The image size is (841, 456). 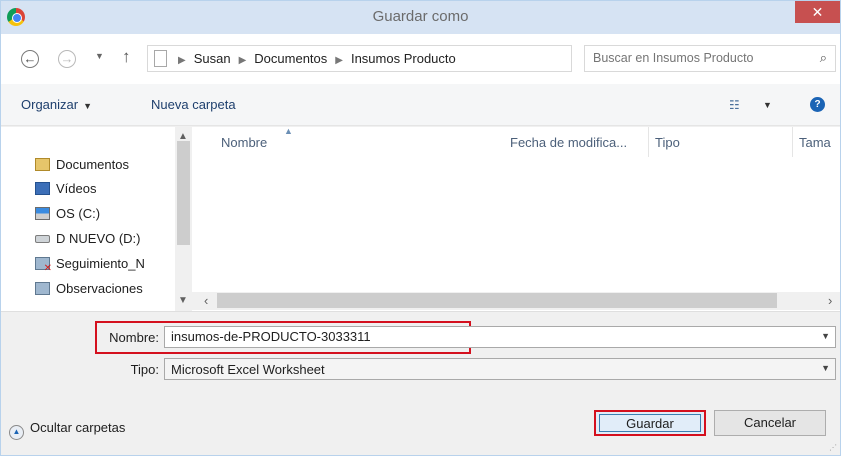 What do you see at coordinates (212, 58) in the screenshot?
I see `breadcrumb-item-susan: Susan` at bounding box center [212, 58].